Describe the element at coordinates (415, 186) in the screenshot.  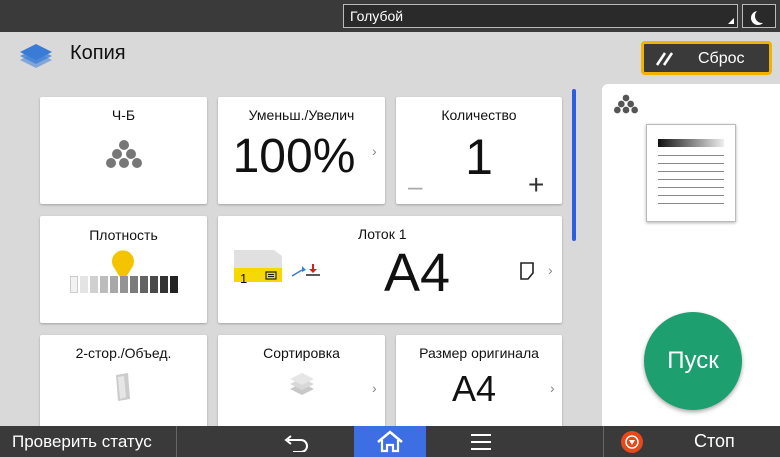
I see `quantity-minus-button: –` at that location.